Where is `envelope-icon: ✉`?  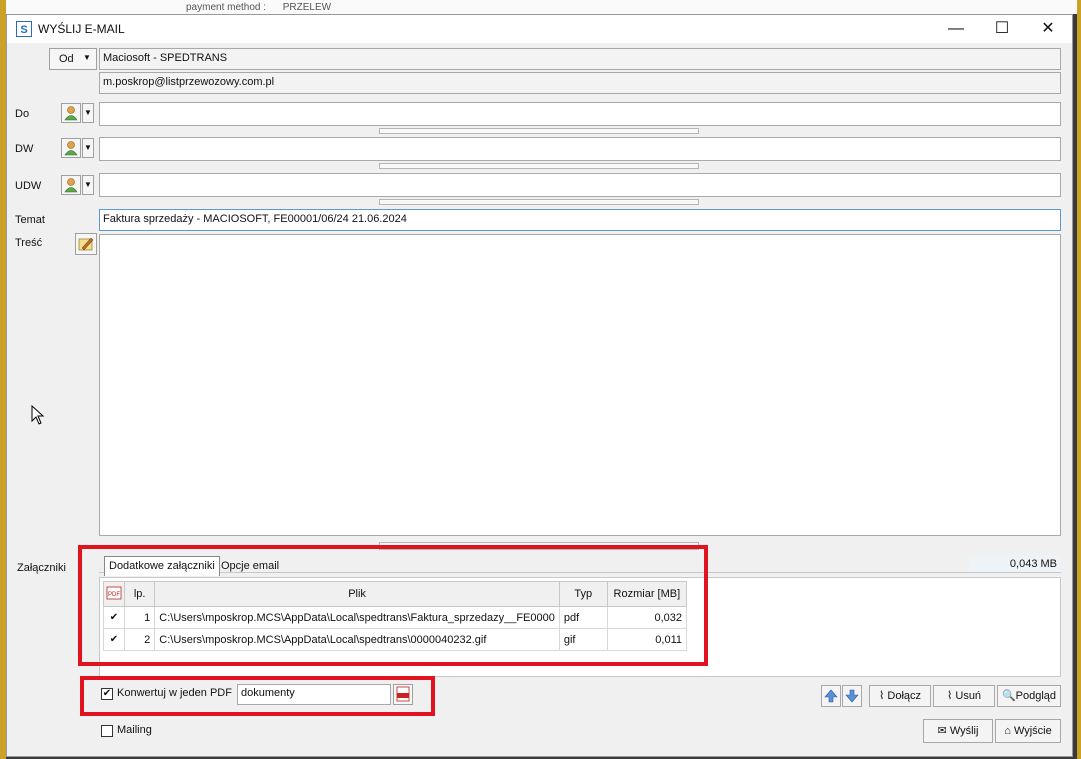
envelope-icon: ✉ is located at coordinates (942, 731).